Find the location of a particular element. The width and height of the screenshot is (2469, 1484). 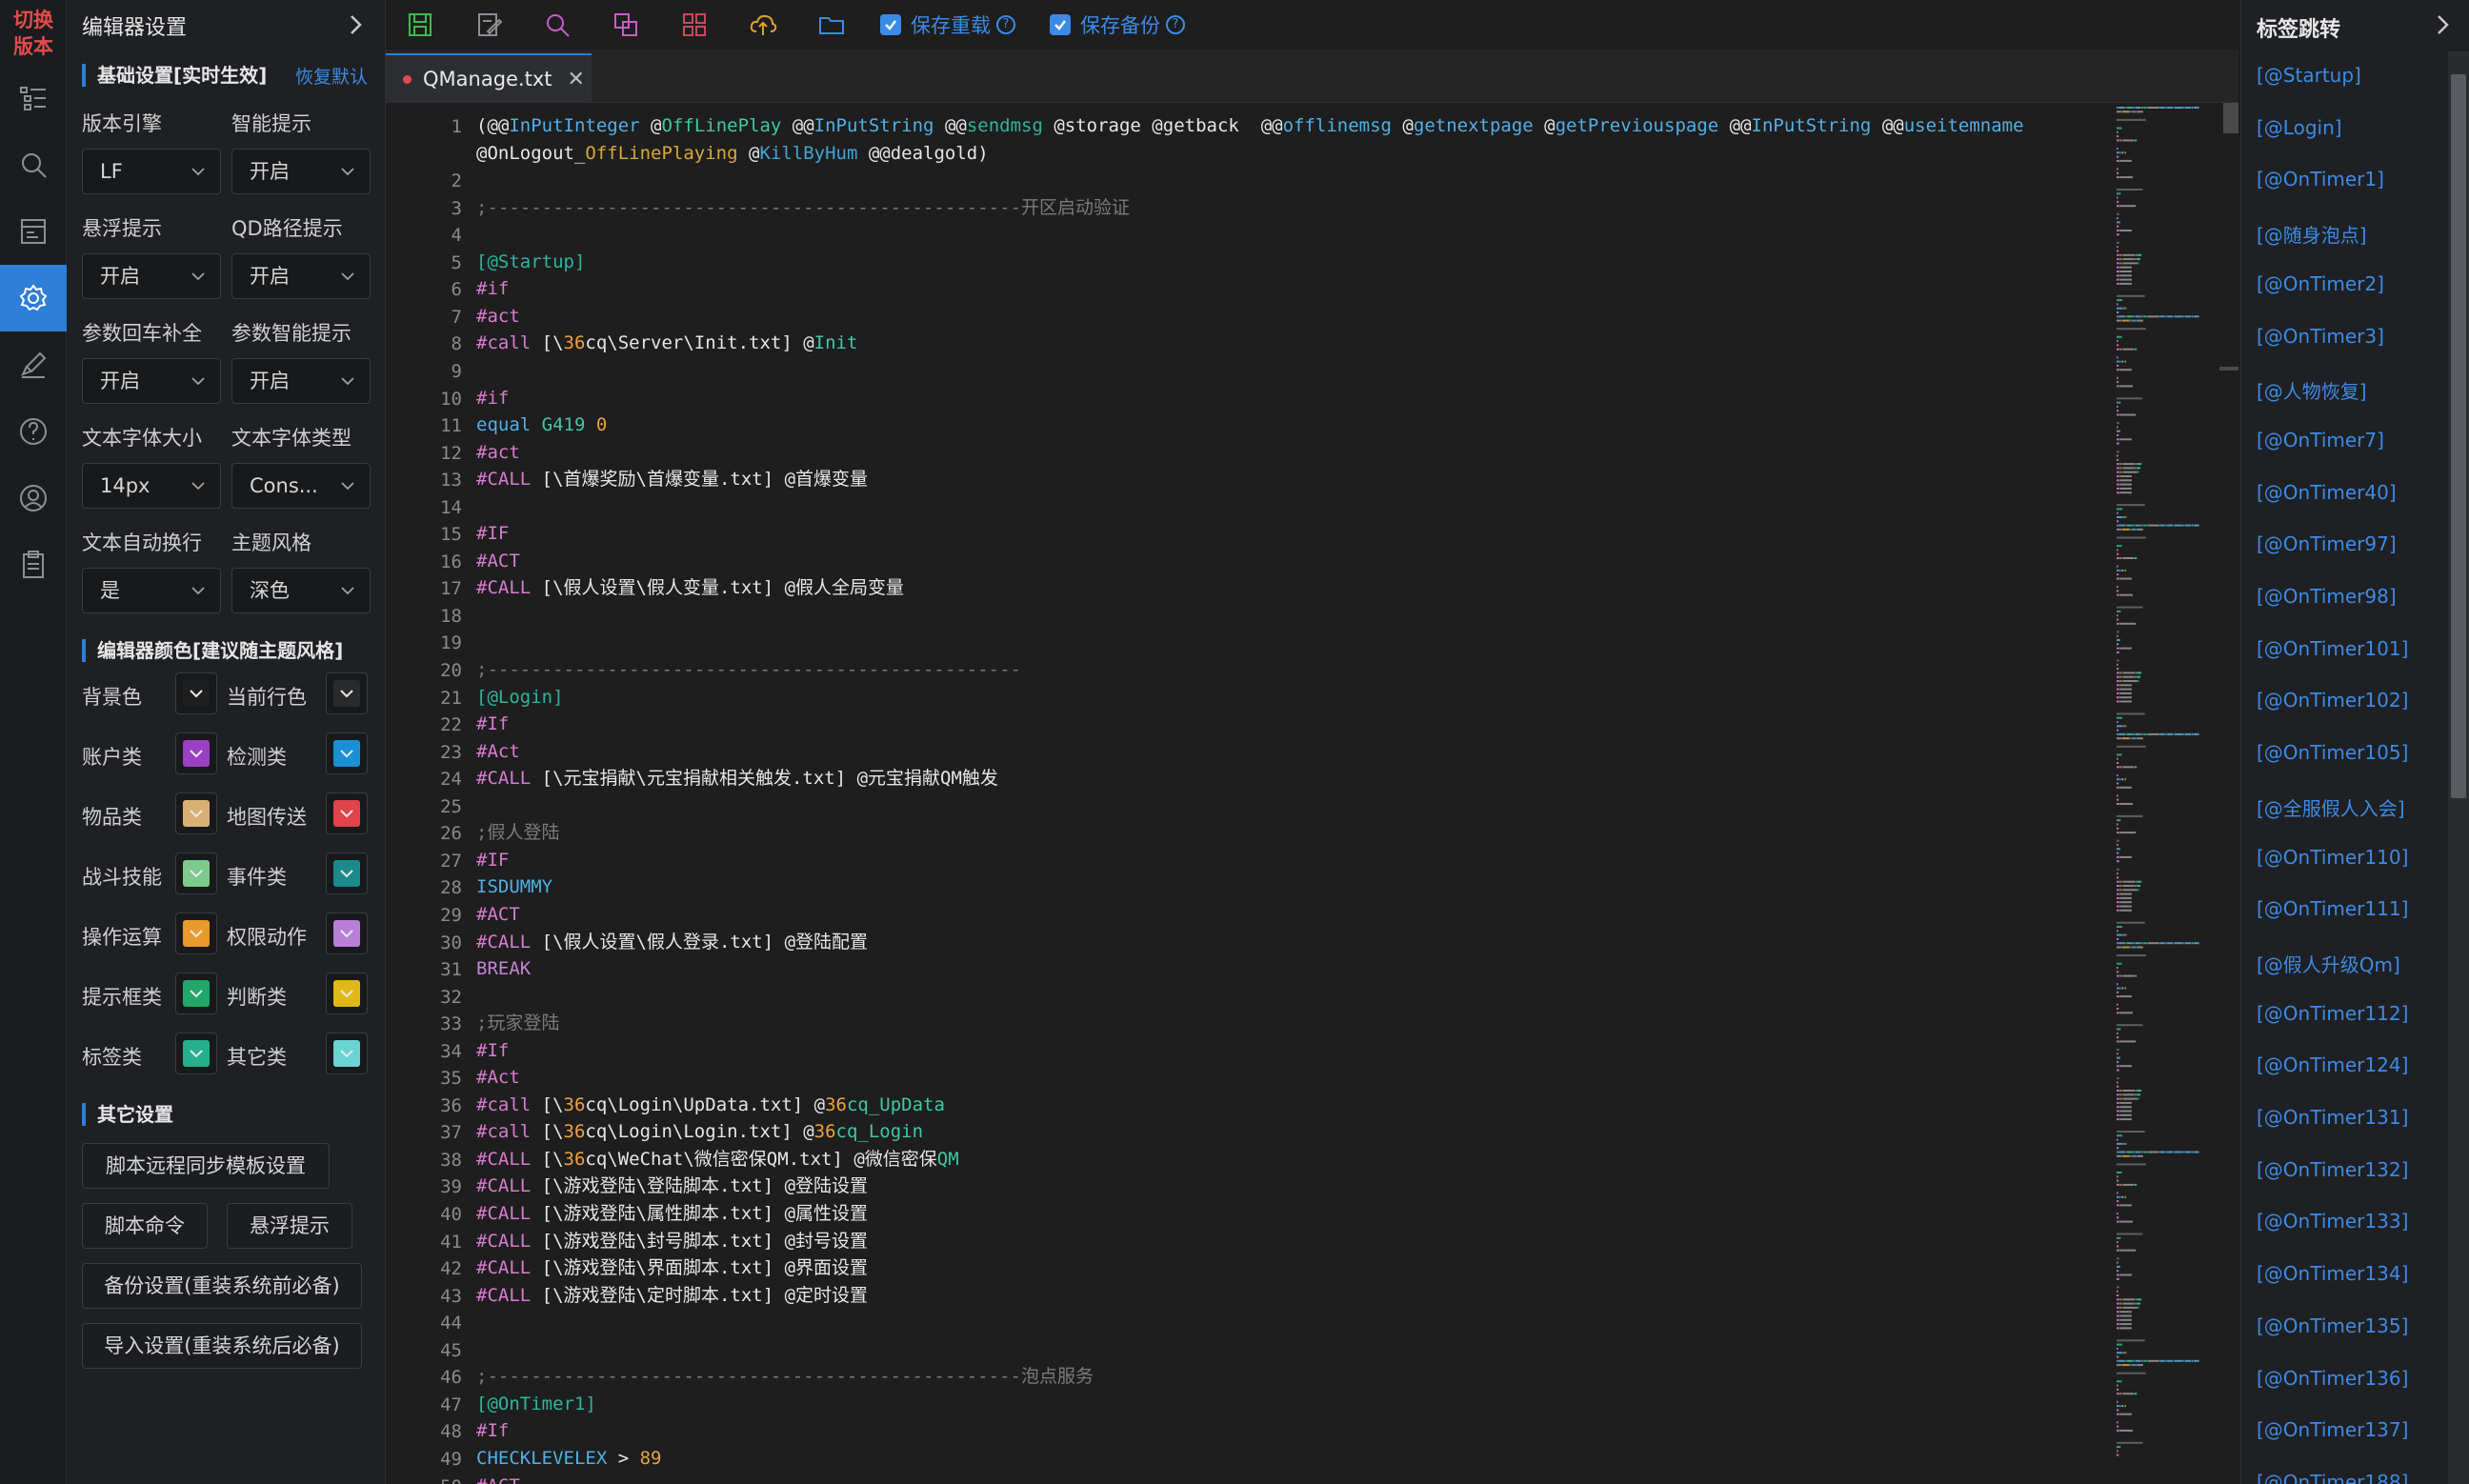

script-commands-button: 脚本命令 is located at coordinates (145, 1226).